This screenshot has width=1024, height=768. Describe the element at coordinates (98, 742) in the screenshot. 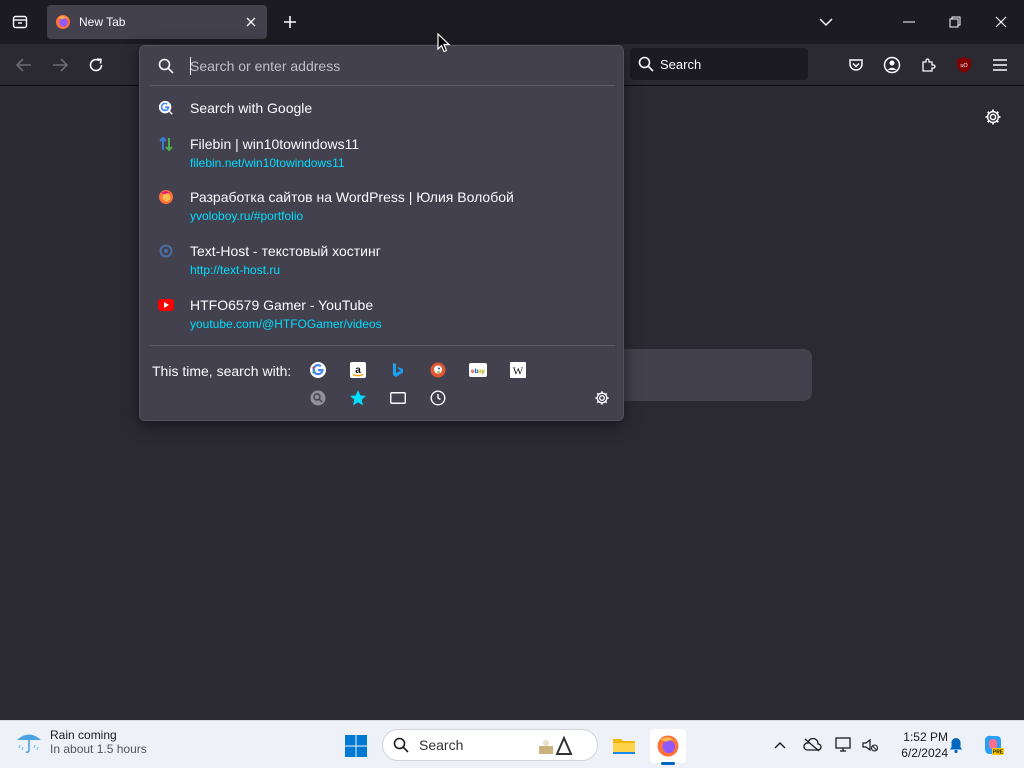

I see `weather-text: Rain coming In about 1.5 hours` at that location.